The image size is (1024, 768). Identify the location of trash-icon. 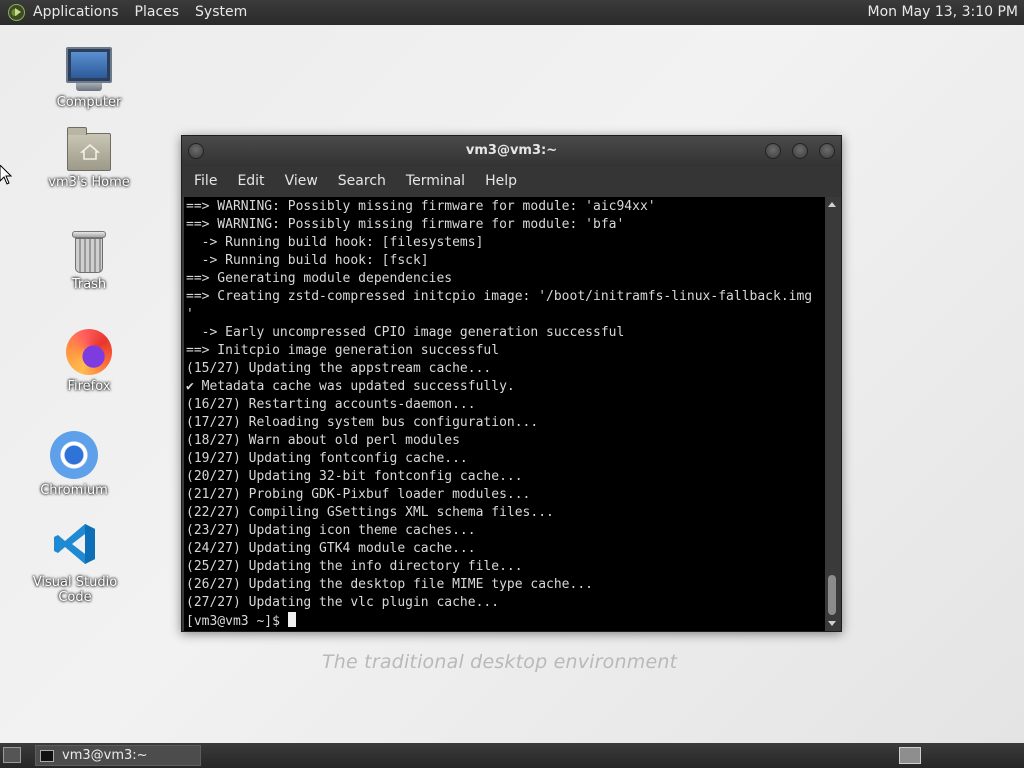
(89, 252).